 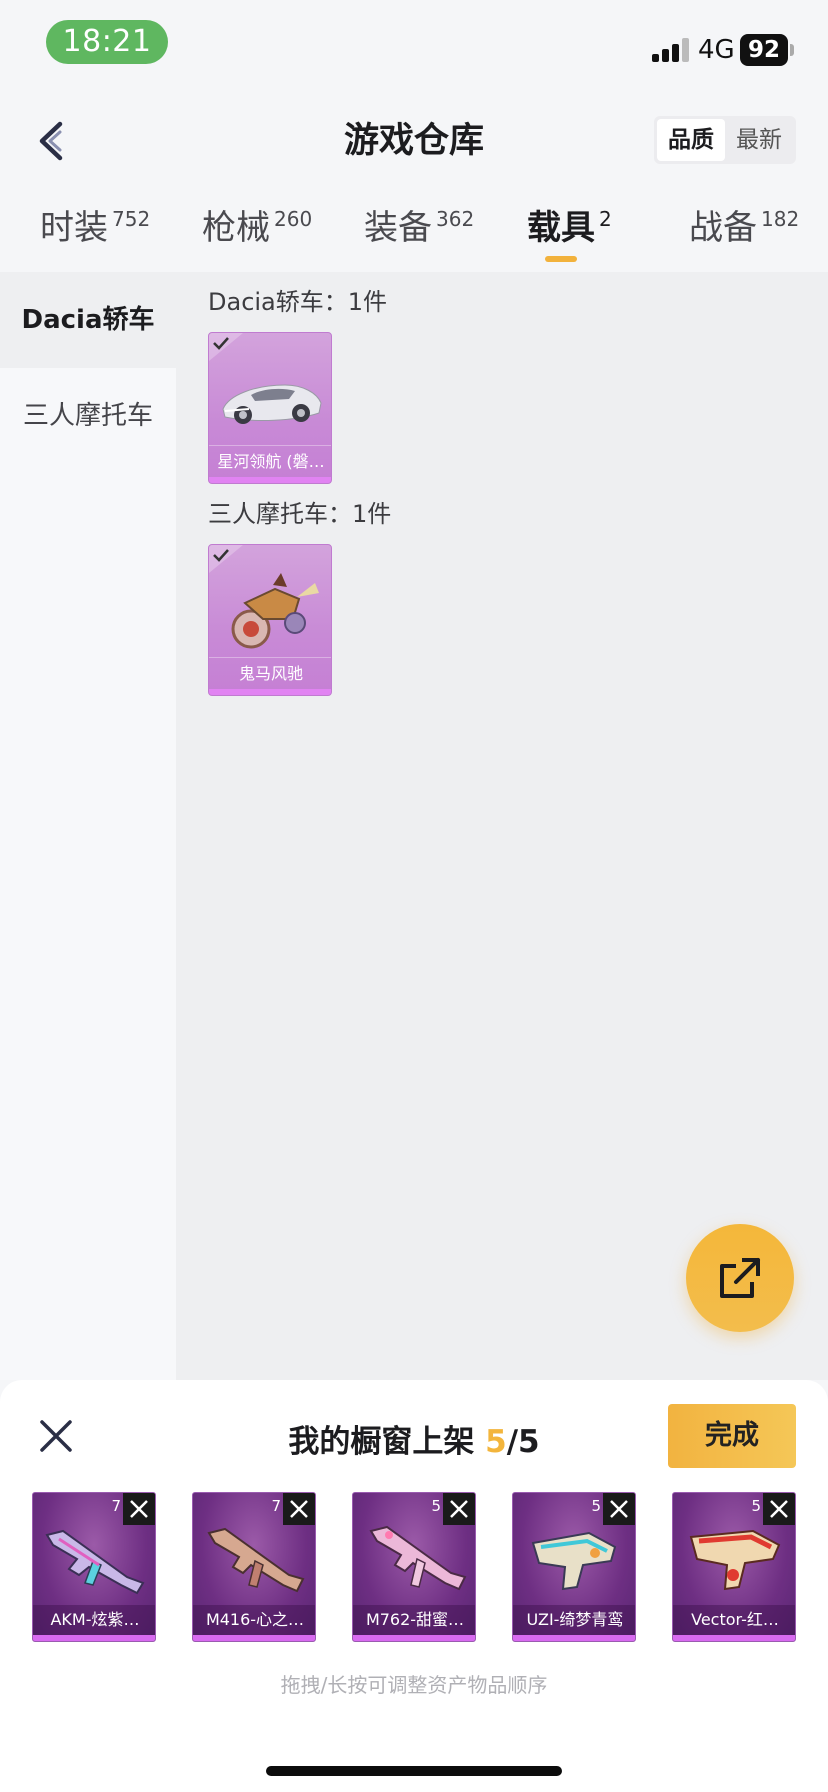 I want to click on battery-icon: 92, so click(x=764, y=50).